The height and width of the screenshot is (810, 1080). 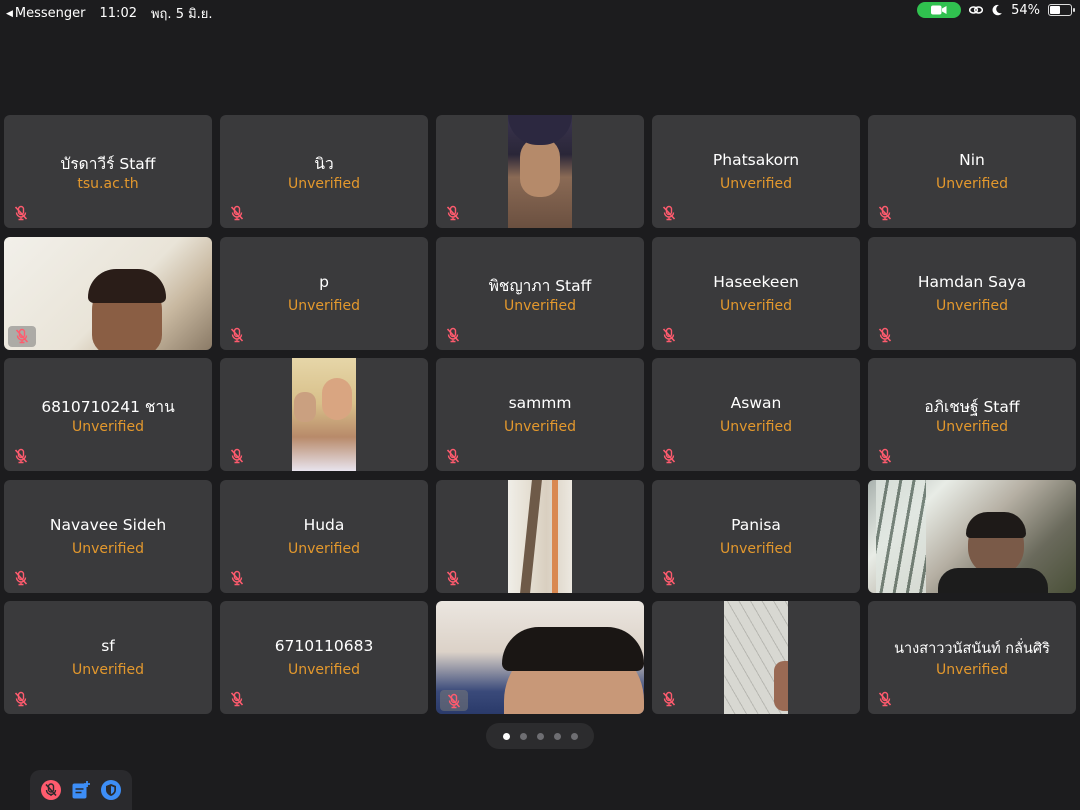 What do you see at coordinates (972, 171) in the screenshot?
I see `participant-tile: Nin Unverified` at bounding box center [972, 171].